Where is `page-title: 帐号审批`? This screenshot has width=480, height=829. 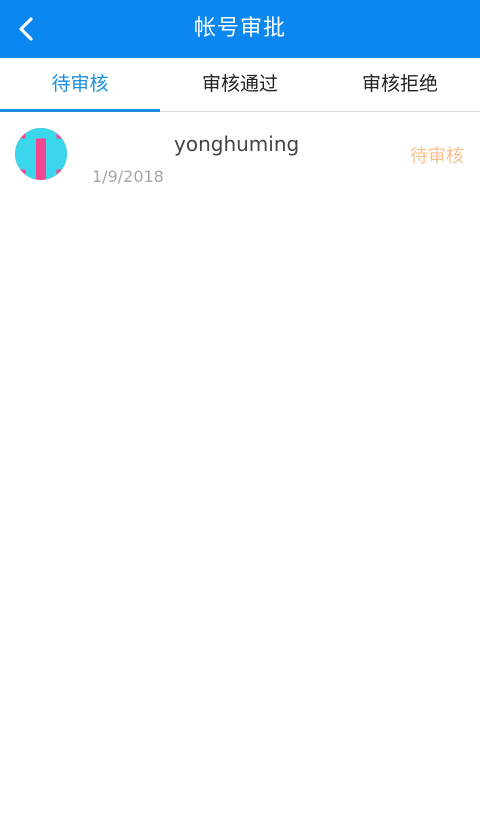
page-title: 帐号审批 is located at coordinates (239, 28).